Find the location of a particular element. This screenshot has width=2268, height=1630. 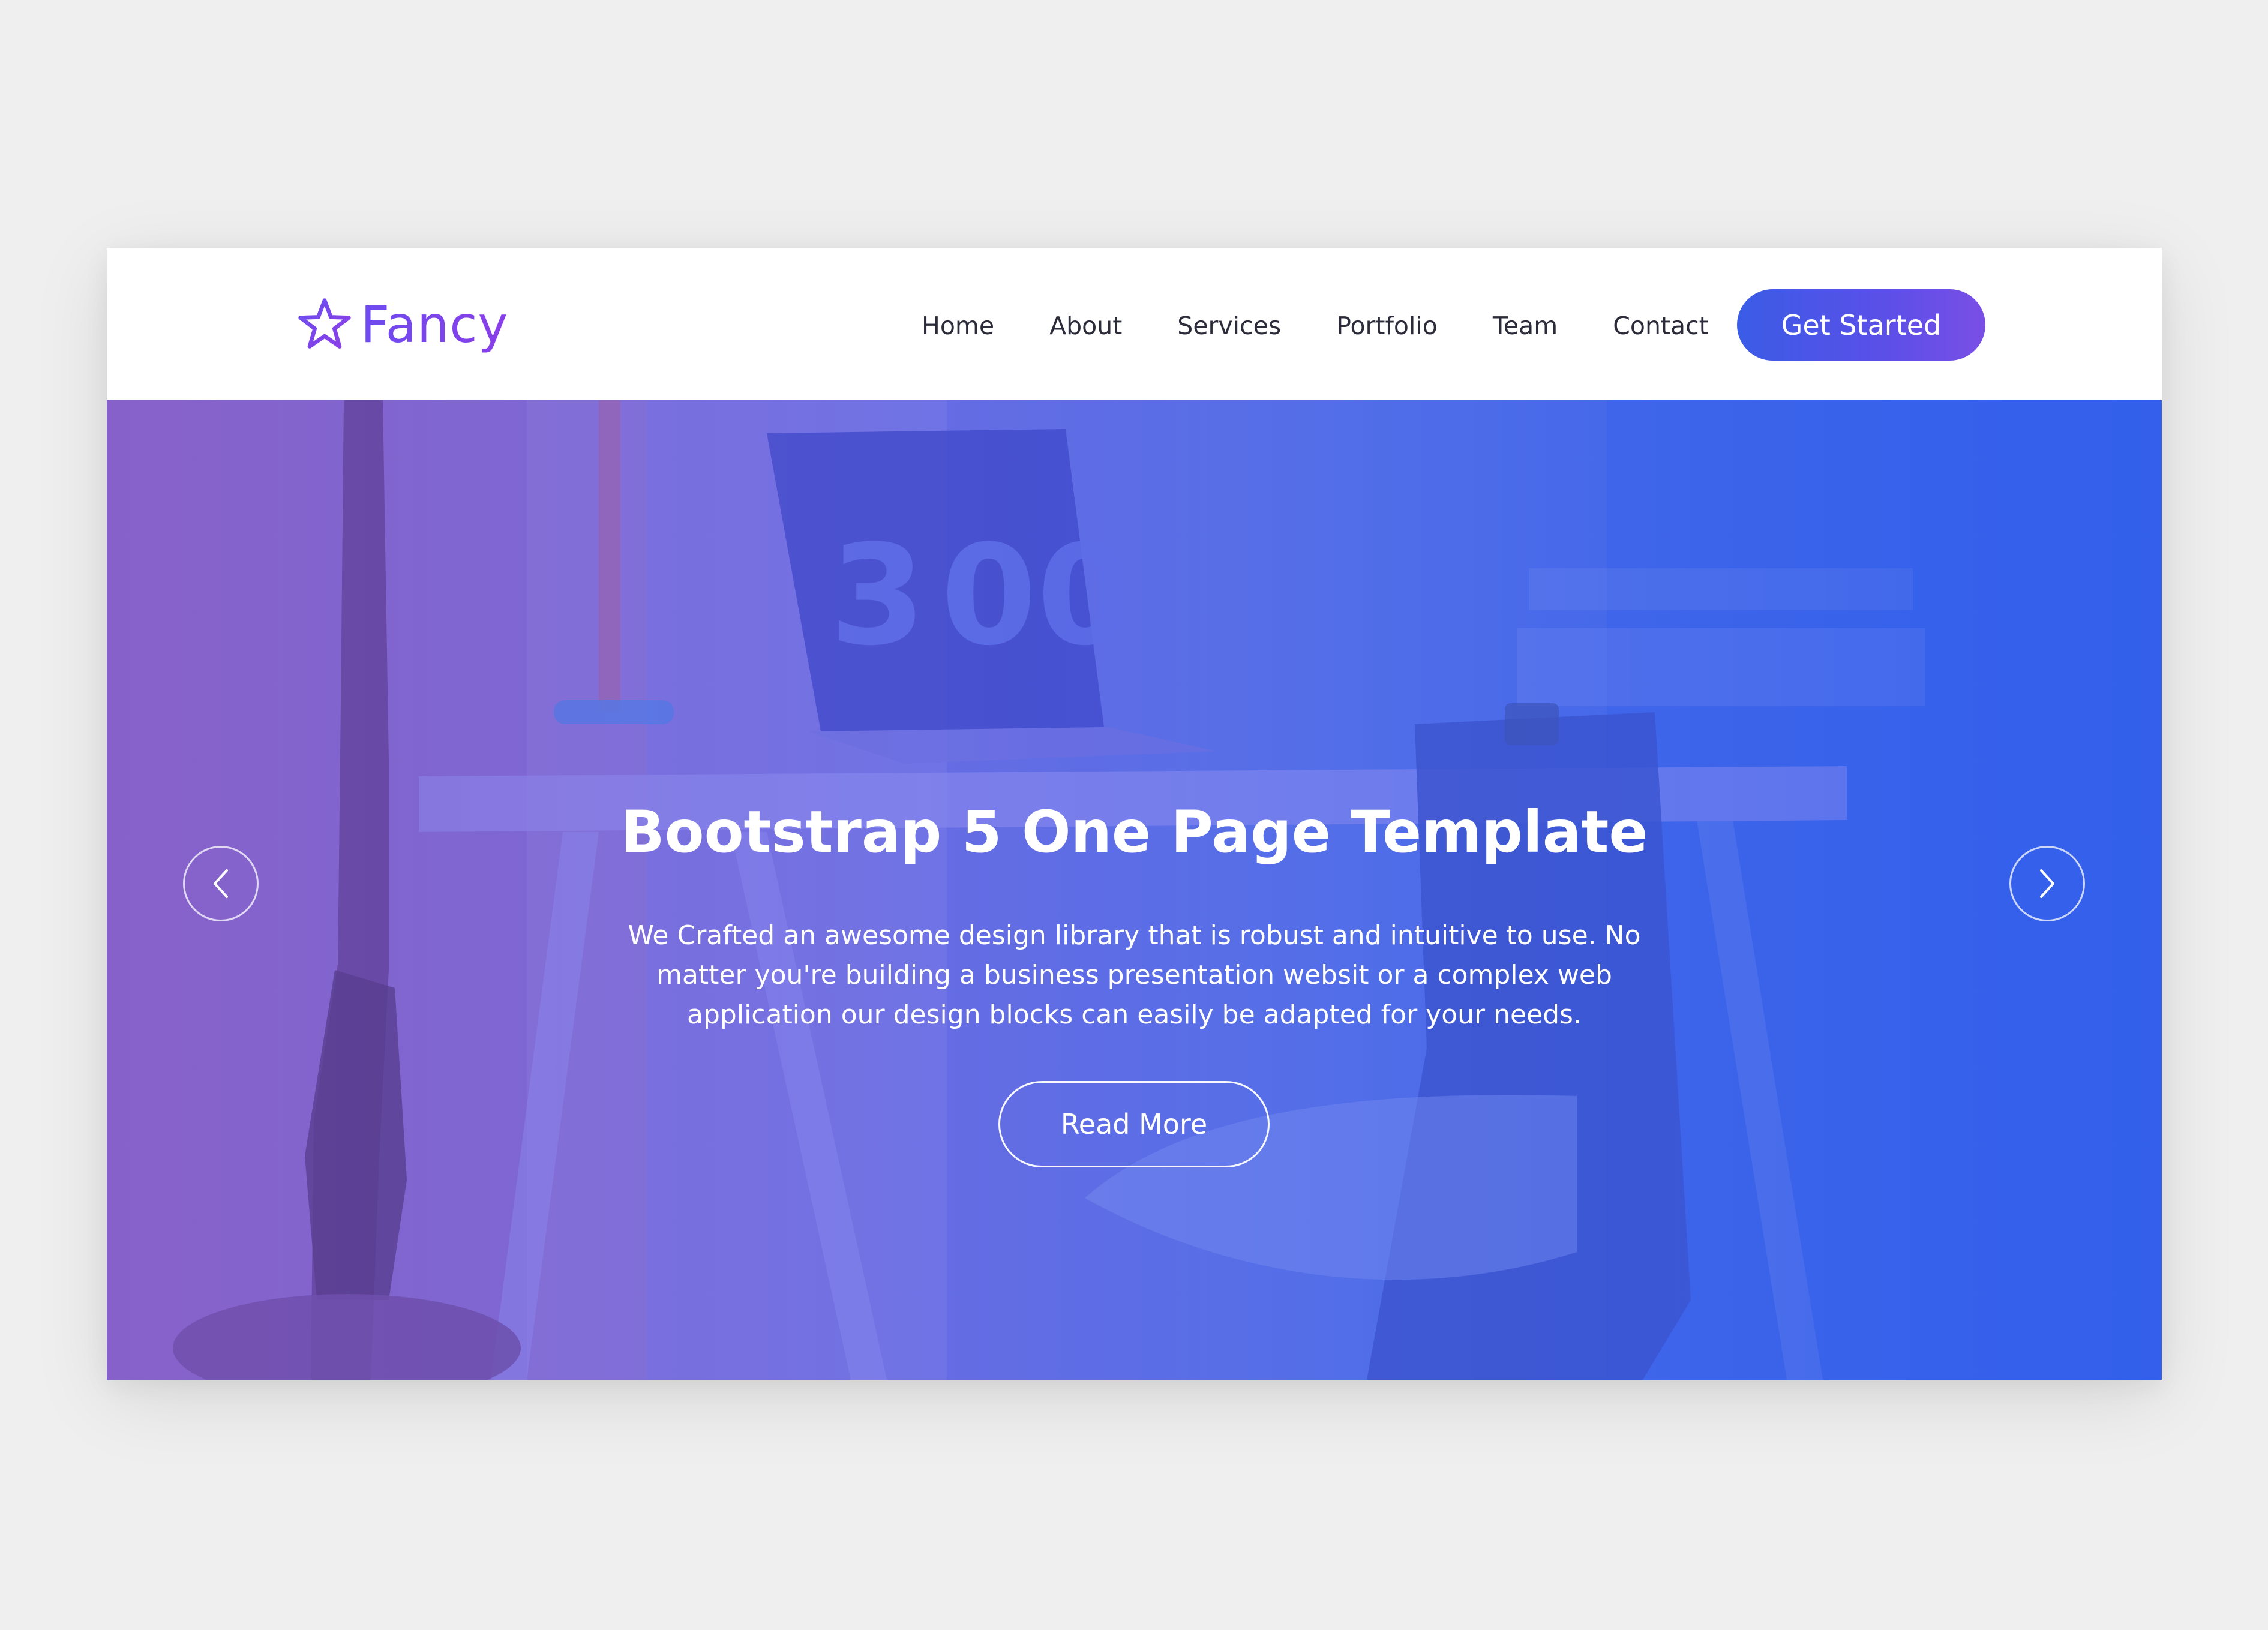

brand-name: Fancy is located at coordinates (435, 324).